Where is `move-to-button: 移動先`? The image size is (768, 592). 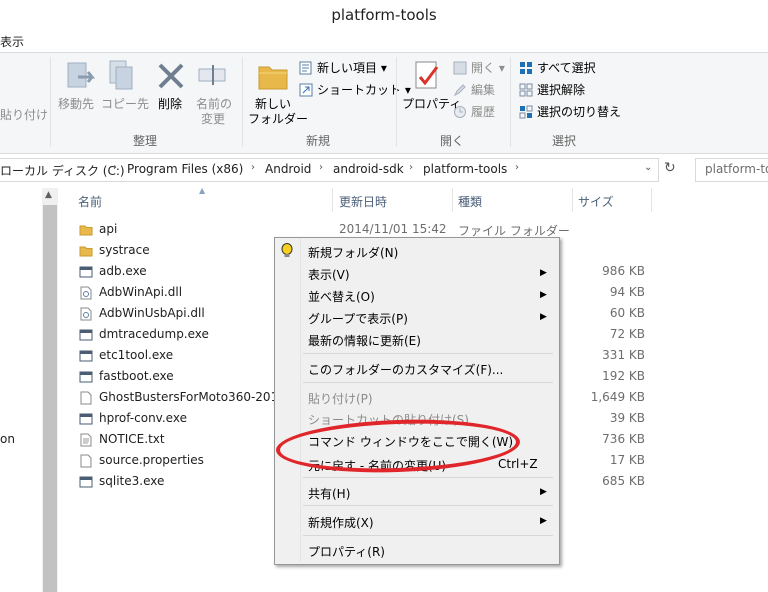
move-to-button: 移動先 is located at coordinates (76, 104).